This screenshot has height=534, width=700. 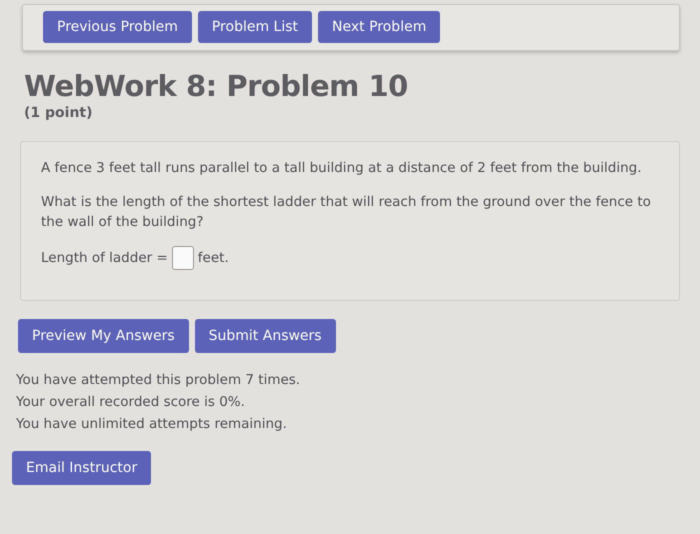 What do you see at coordinates (103, 336) in the screenshot?
I see `answer-button: Preview My Answers` at bounding box center [103, 336].